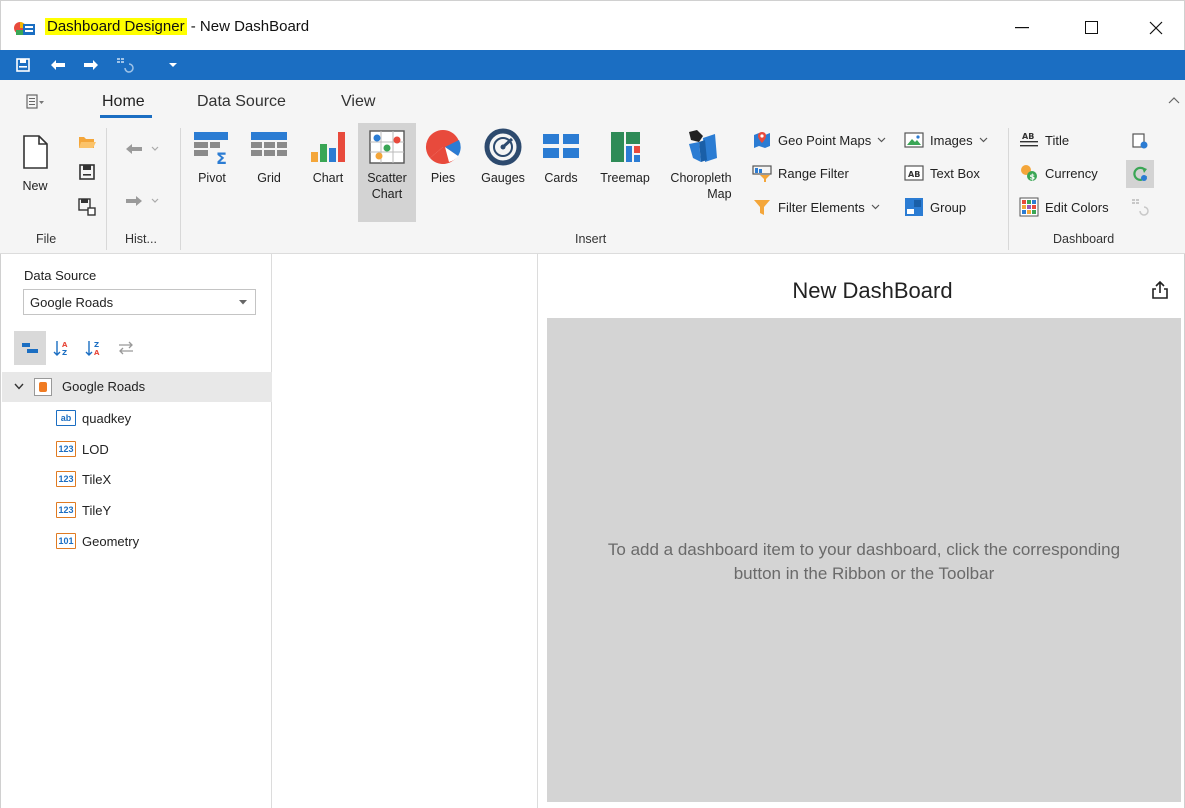 This screenshot has width=1185, height=808. I want to click on new-document-icon, so click(35, 152).